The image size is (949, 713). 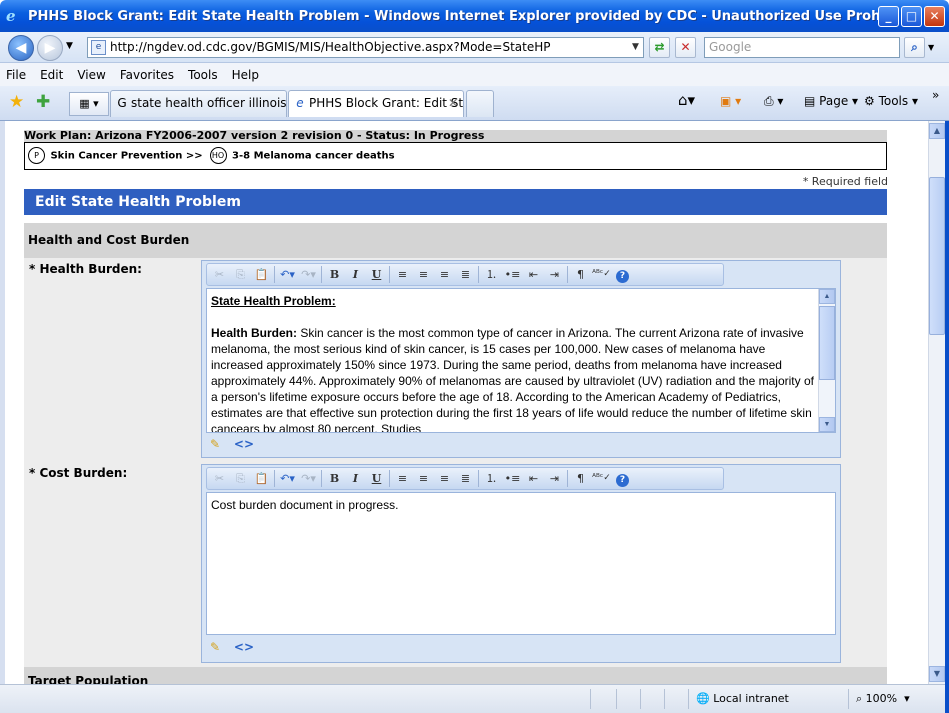 What do you see at coordinates (659, 47) in the screenshot?
I see `refresh-button: ⇄` at bounding box center [659, 47].